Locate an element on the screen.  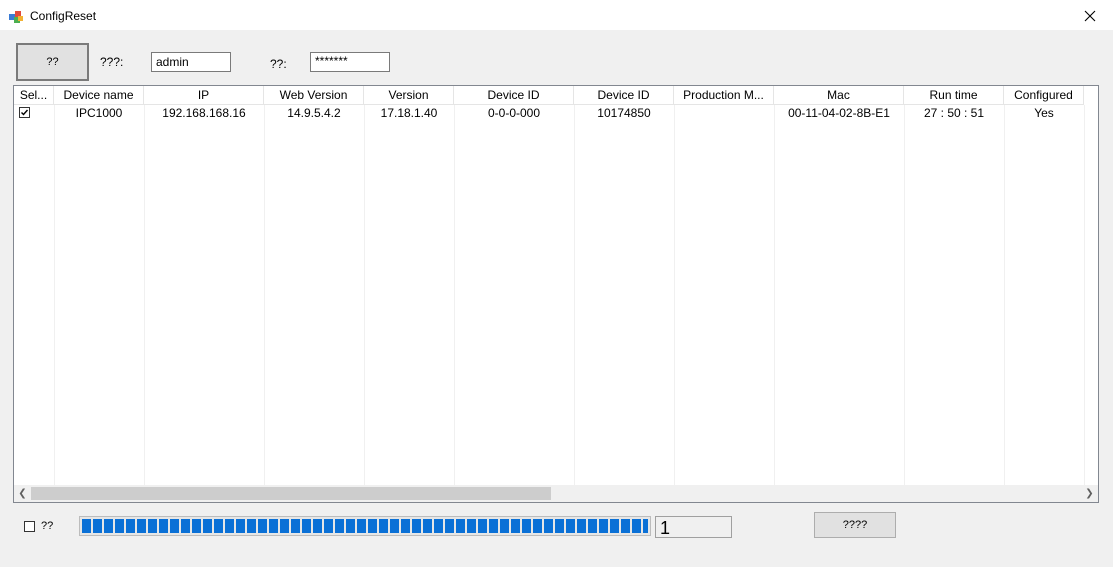
app-icon is located at coordinates (16, 17).